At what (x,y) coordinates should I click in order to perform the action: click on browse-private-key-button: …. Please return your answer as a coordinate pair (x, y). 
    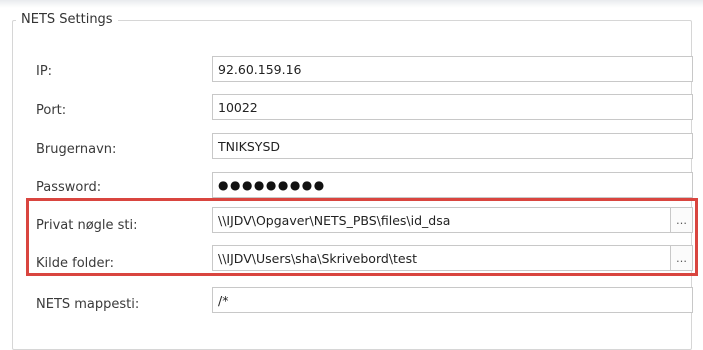
    Looking at the image, I should click on (681, 220).